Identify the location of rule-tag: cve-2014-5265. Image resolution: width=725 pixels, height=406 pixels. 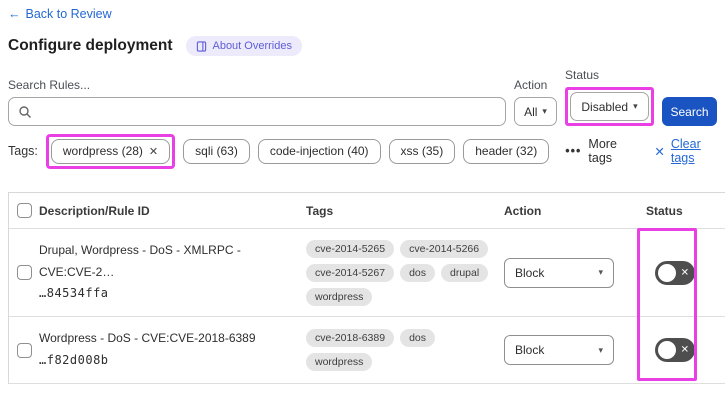
(350, 248).